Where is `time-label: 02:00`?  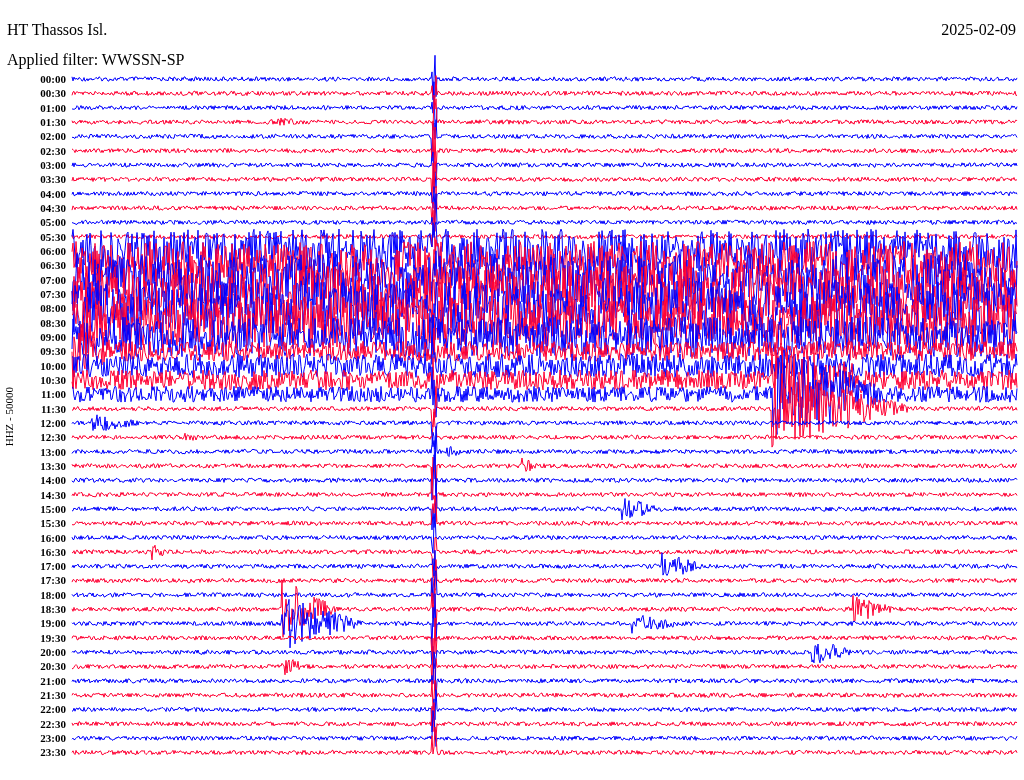
time-label: 02:00 is located at coordinates (53, 136).